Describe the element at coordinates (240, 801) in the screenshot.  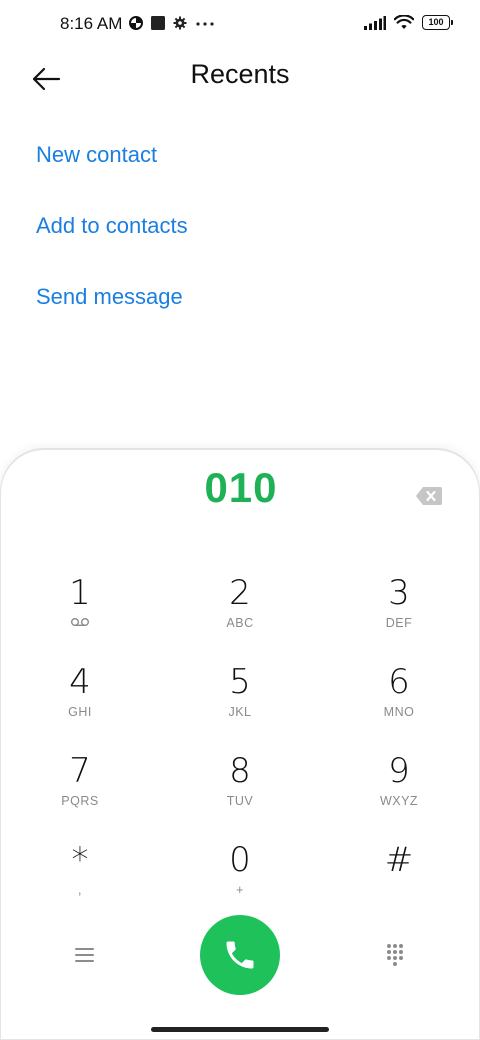
I see `key-letters: TUV` at that location.